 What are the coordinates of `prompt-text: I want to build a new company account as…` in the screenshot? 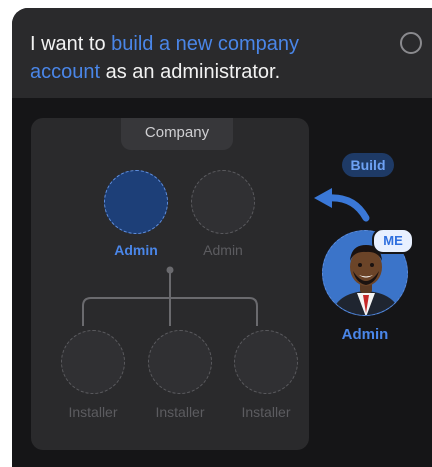 It's located at (195, 58).